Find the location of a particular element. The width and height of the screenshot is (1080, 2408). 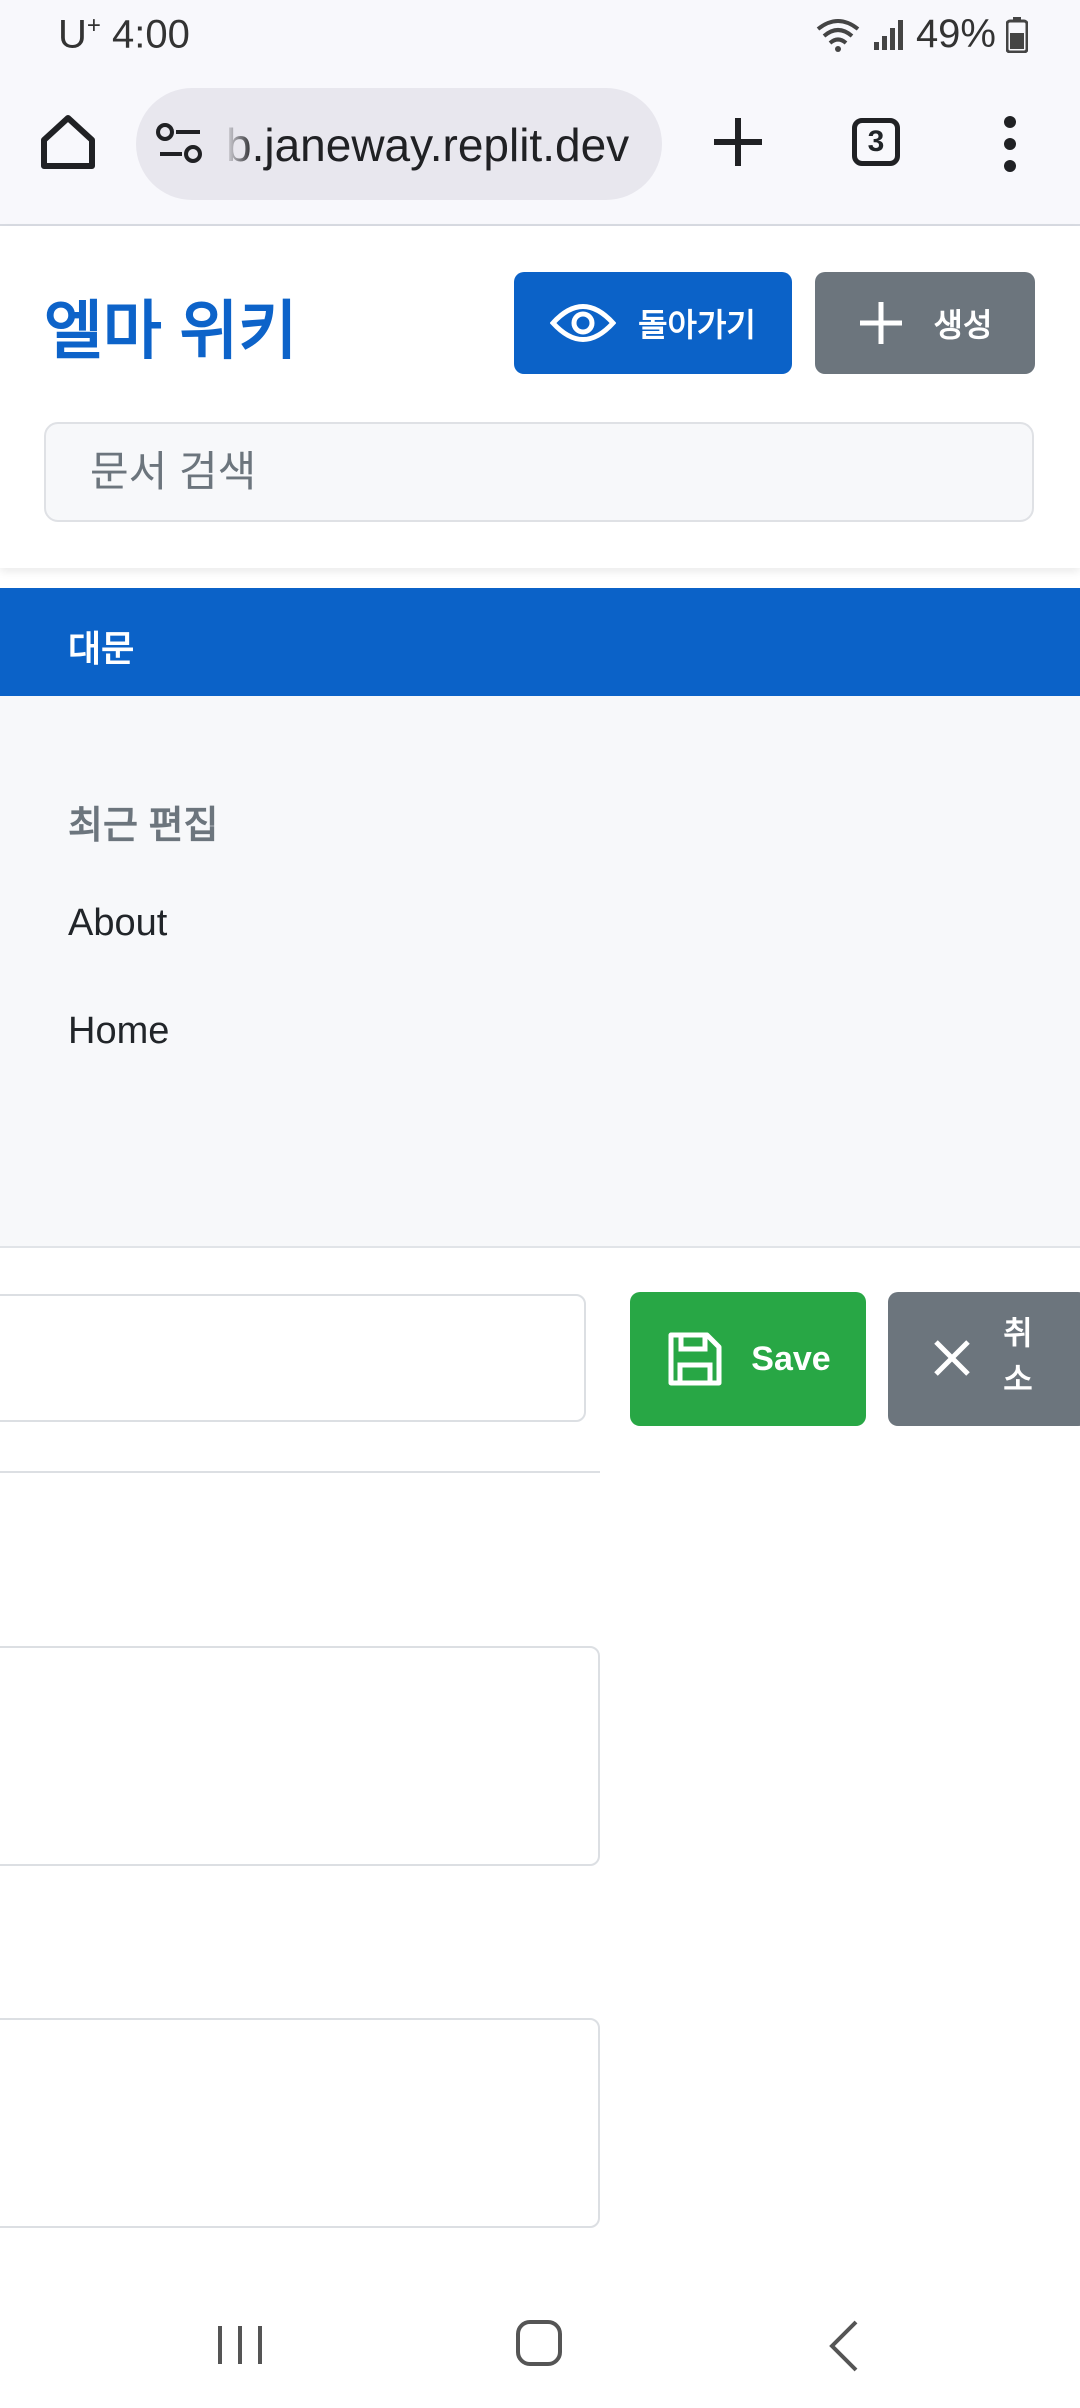

new-tab-icon is located at coordinates (738, 142).